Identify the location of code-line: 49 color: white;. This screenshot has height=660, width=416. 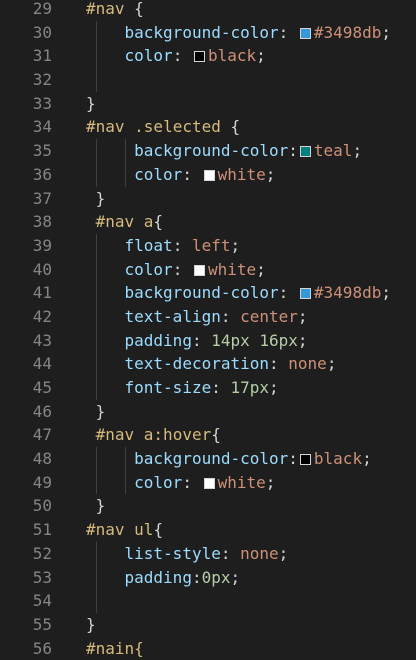
(208, 482).